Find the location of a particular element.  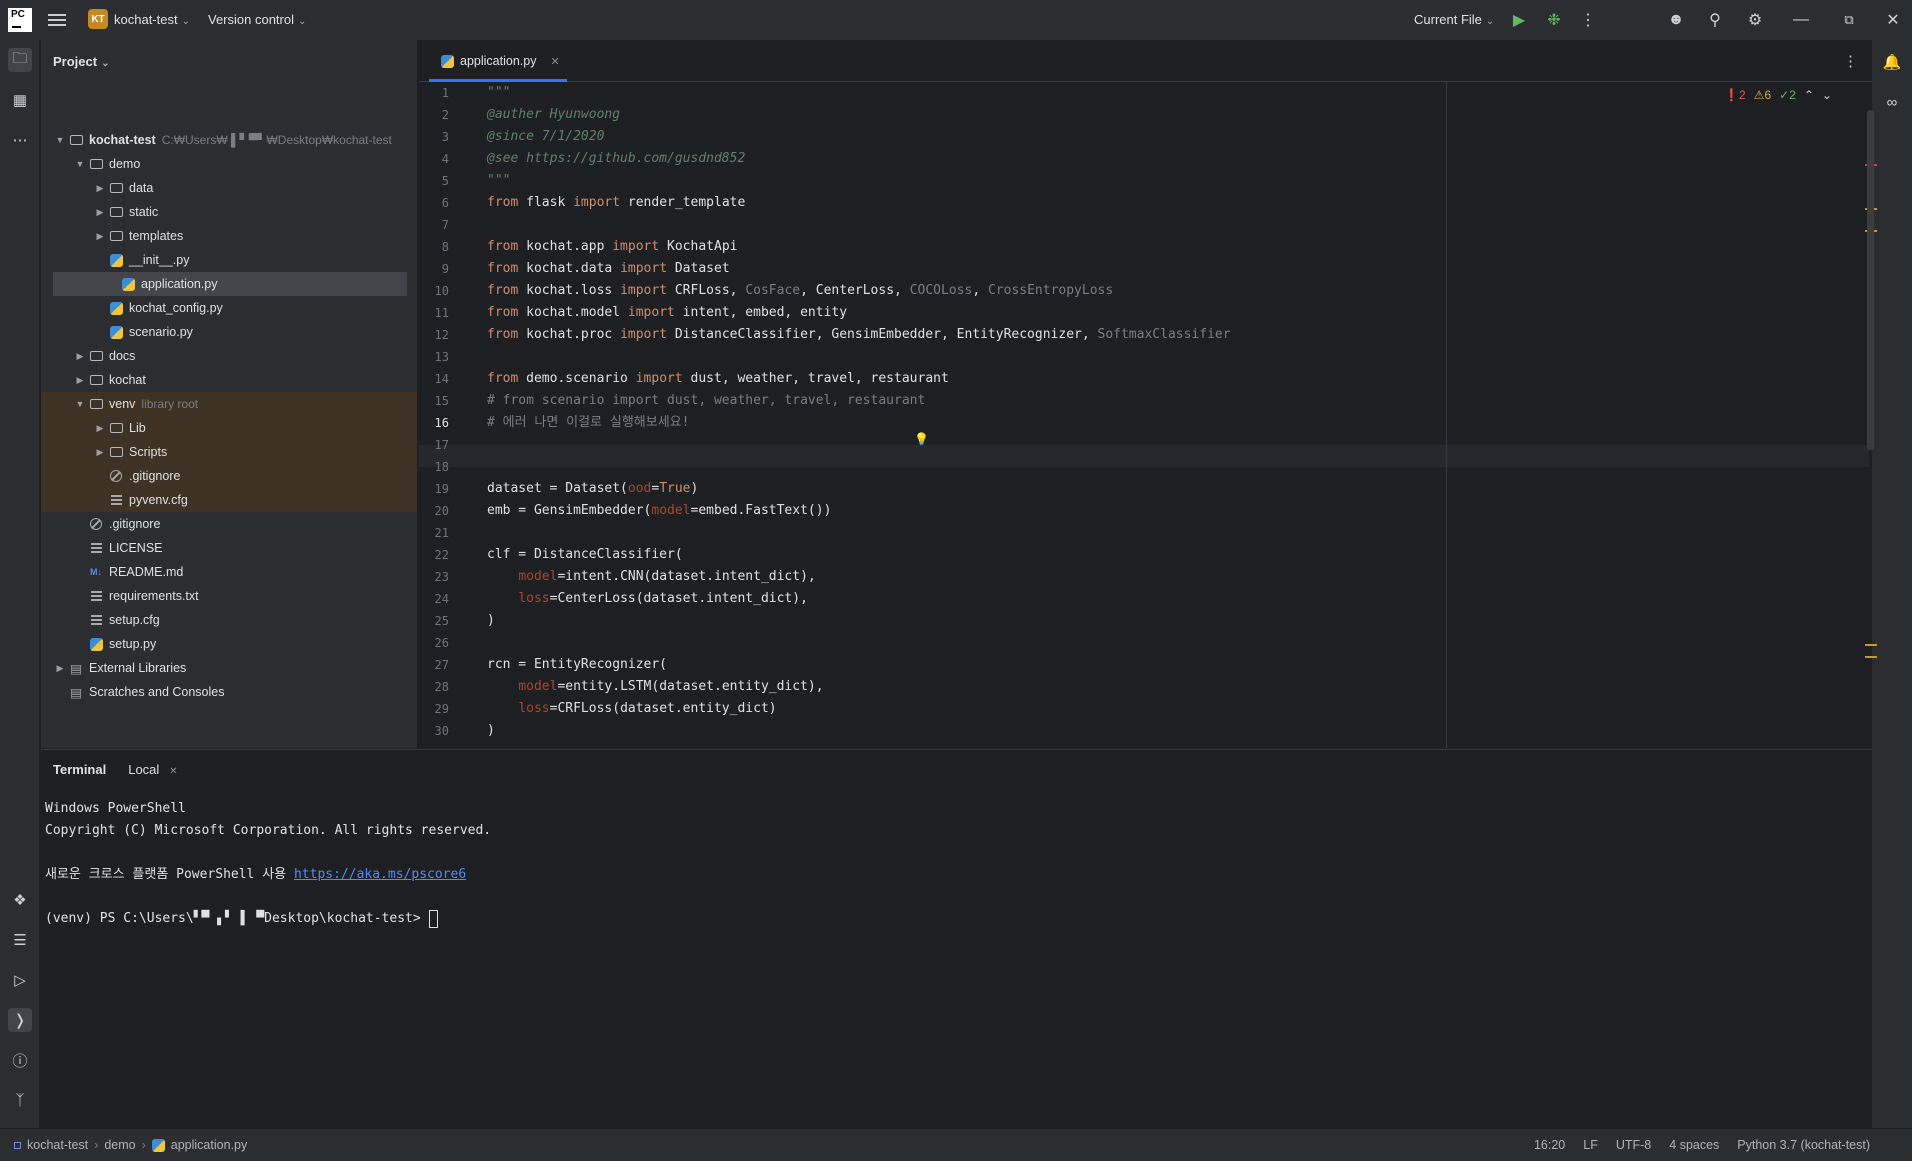

tree-item-requirements: requirements.txt is located at coordinates (229, 596).